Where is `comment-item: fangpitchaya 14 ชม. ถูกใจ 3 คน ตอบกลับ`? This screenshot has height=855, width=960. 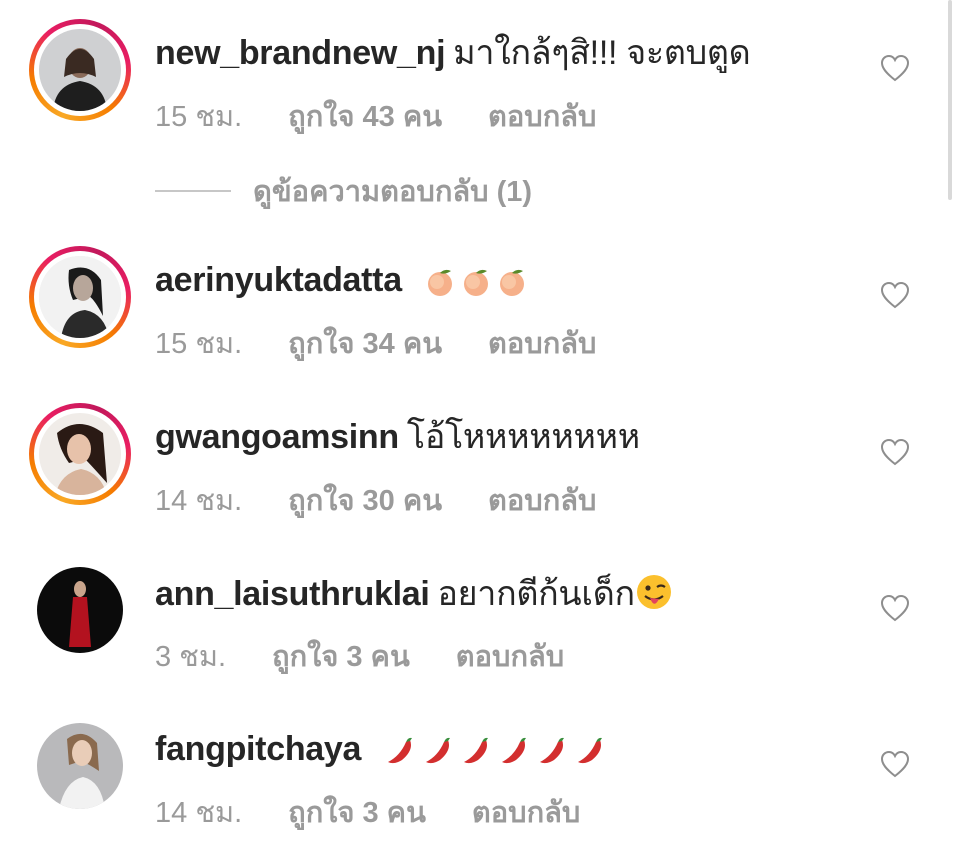 comment-item: fangpitchaya 14 ชม. ถูกใจ 3 คน ตอบกลับ is located at coordinates (480, 775).